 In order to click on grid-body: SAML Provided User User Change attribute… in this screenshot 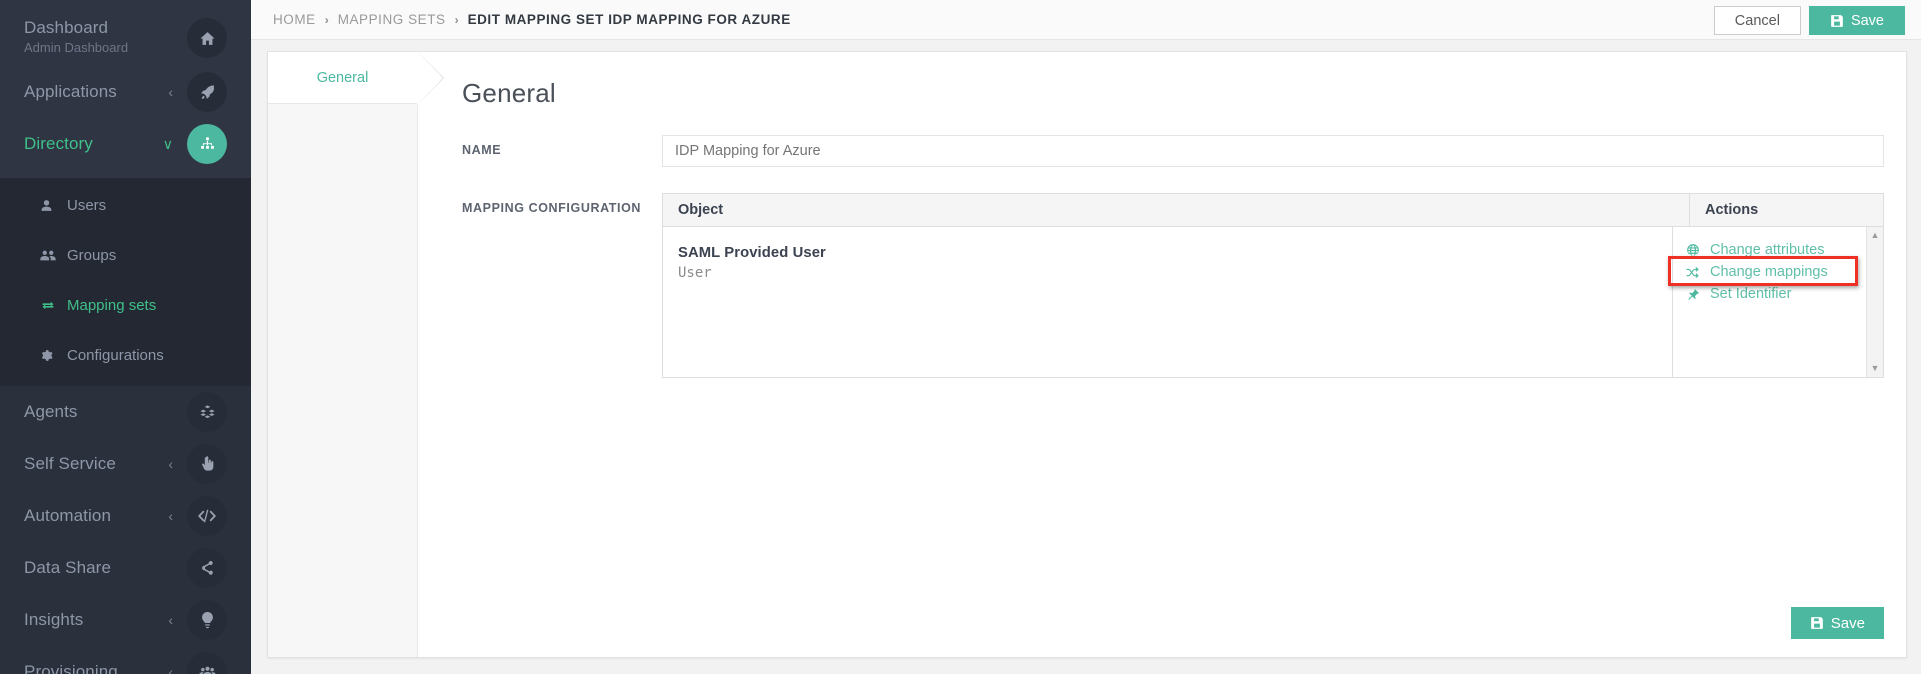, I will do `click(1273, 302)`.